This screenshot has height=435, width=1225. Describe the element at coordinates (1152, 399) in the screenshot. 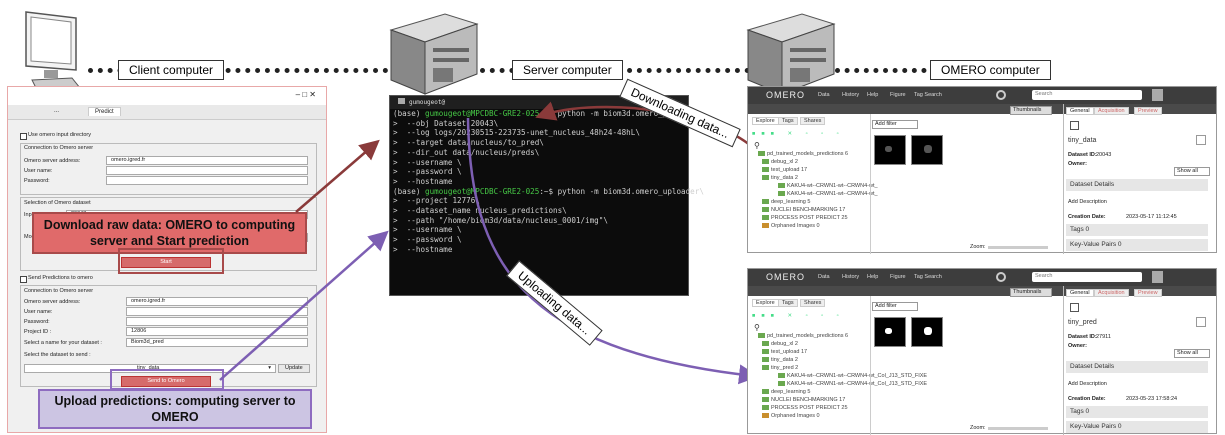

I see `creation-date: 2023-05-23 17:58:24` at that location.